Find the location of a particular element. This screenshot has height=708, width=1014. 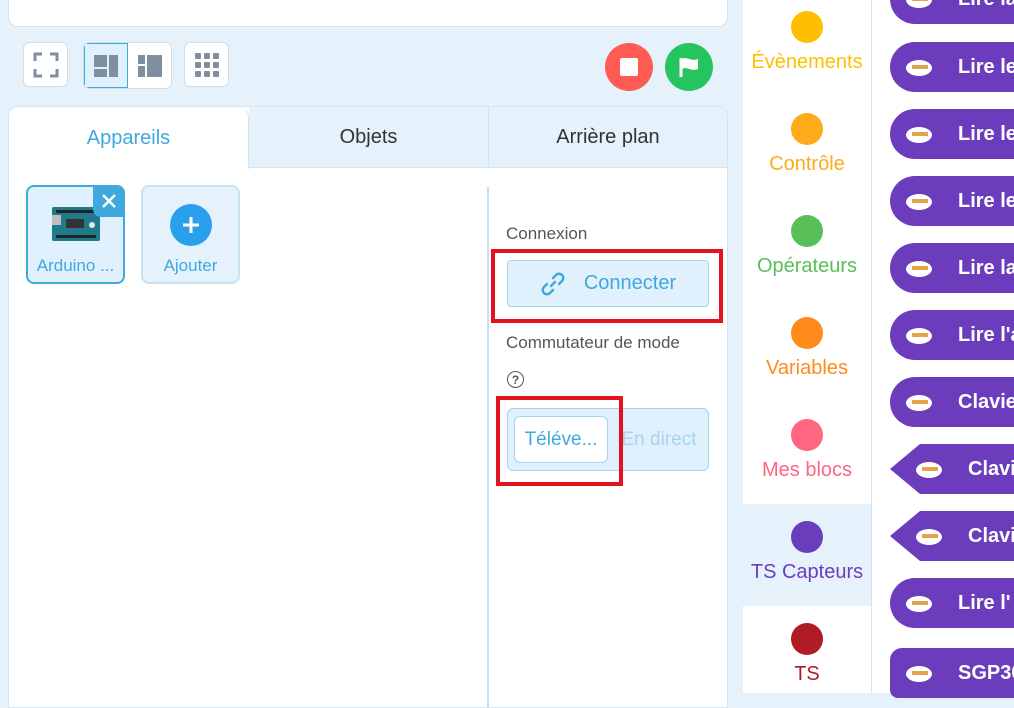

category-ts-sensors: TS Capteurs is located at coordinates (807, 555).